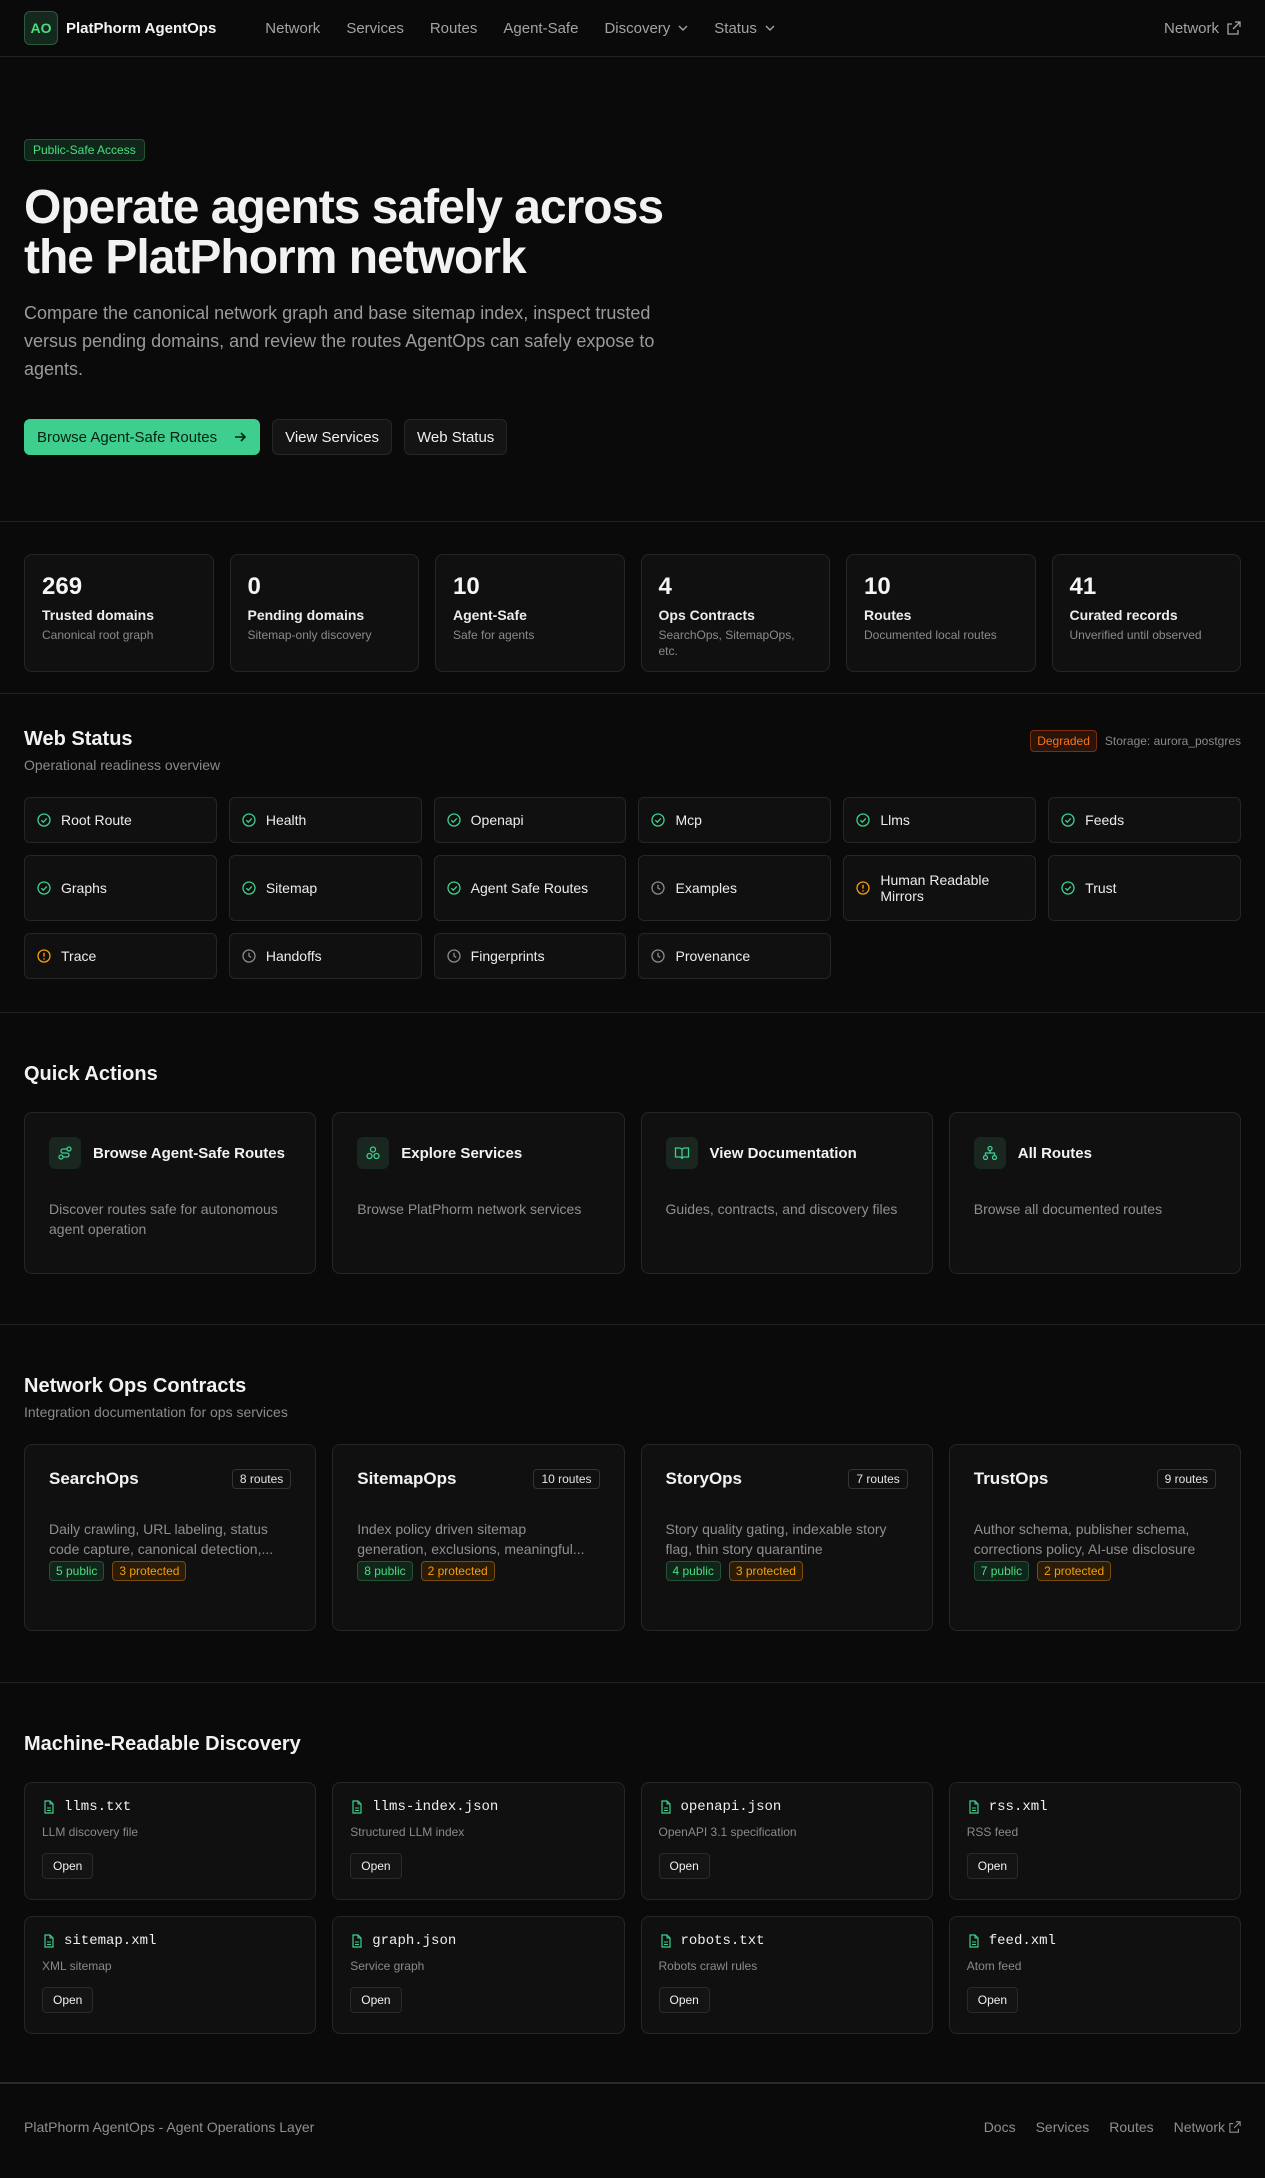  Describe the element at coordinates (456, 437) in the screenshot. I see `web-status-button: Web Status` at that location.